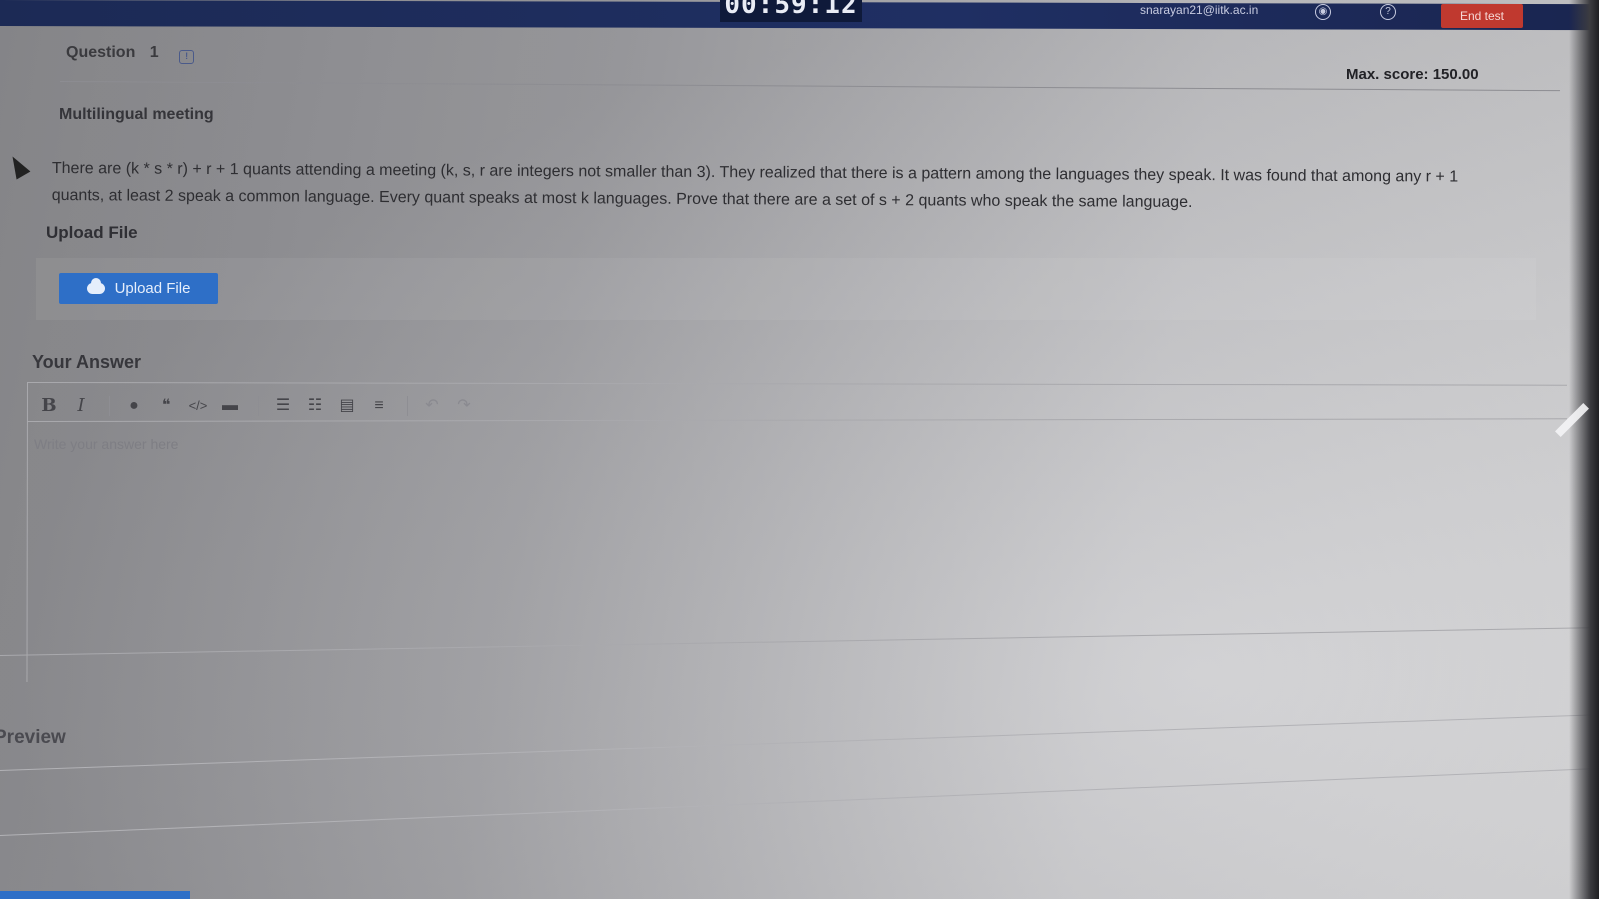 The image size is (1599, 899). What do you see at coordinates (347, 406) in the screenshot?
I see `indent-icon: ▤` at bounding box center [347, 406].